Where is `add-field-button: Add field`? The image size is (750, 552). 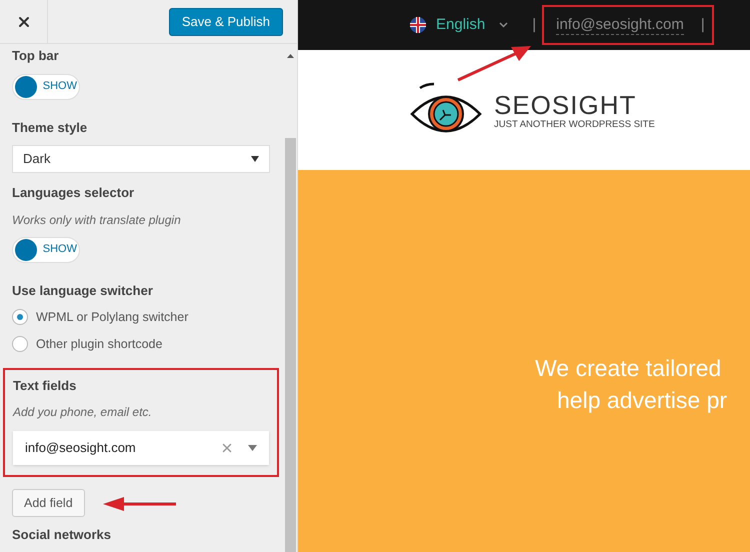 add-field-button: Add field is located at coordinates (48, 503).